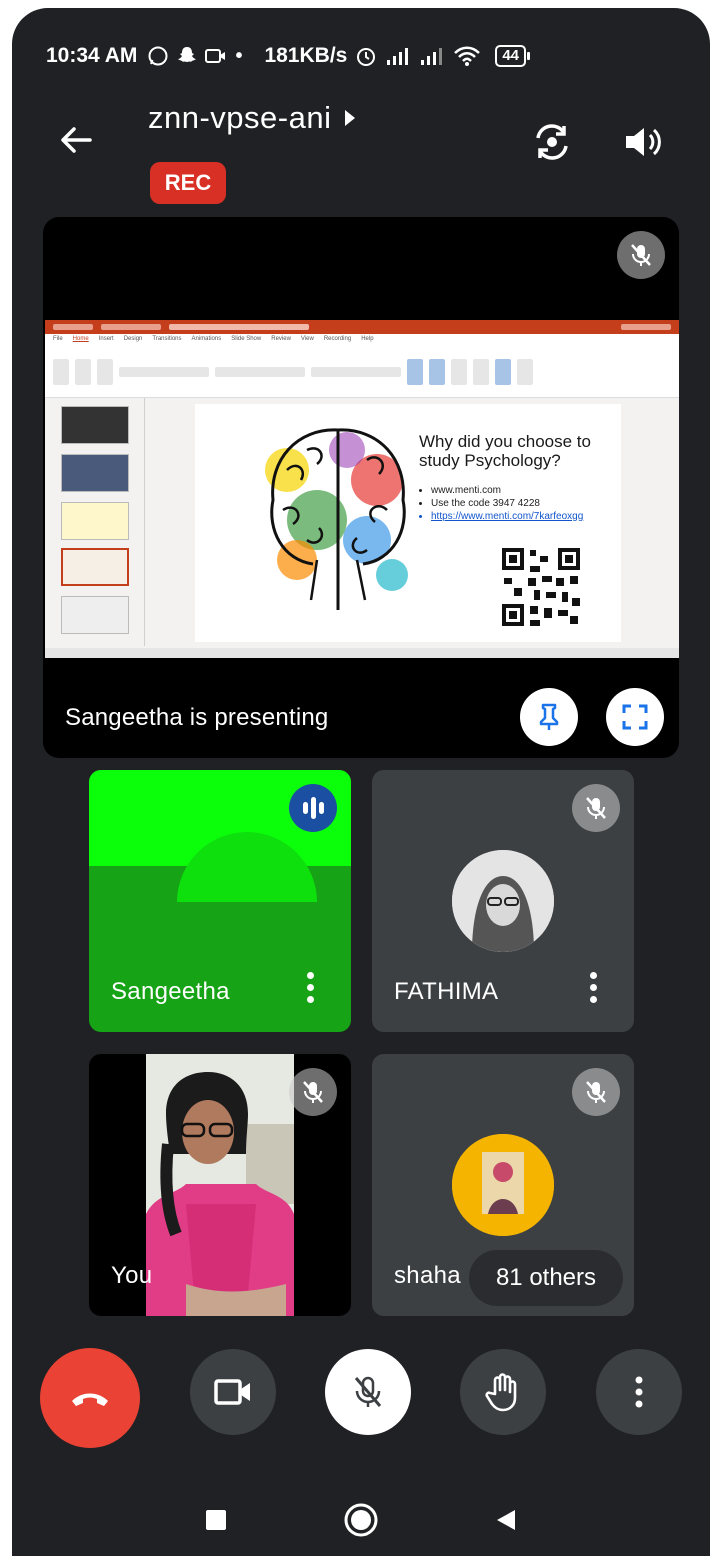  I want to click on mic-off-icon, so click(368, 1391).